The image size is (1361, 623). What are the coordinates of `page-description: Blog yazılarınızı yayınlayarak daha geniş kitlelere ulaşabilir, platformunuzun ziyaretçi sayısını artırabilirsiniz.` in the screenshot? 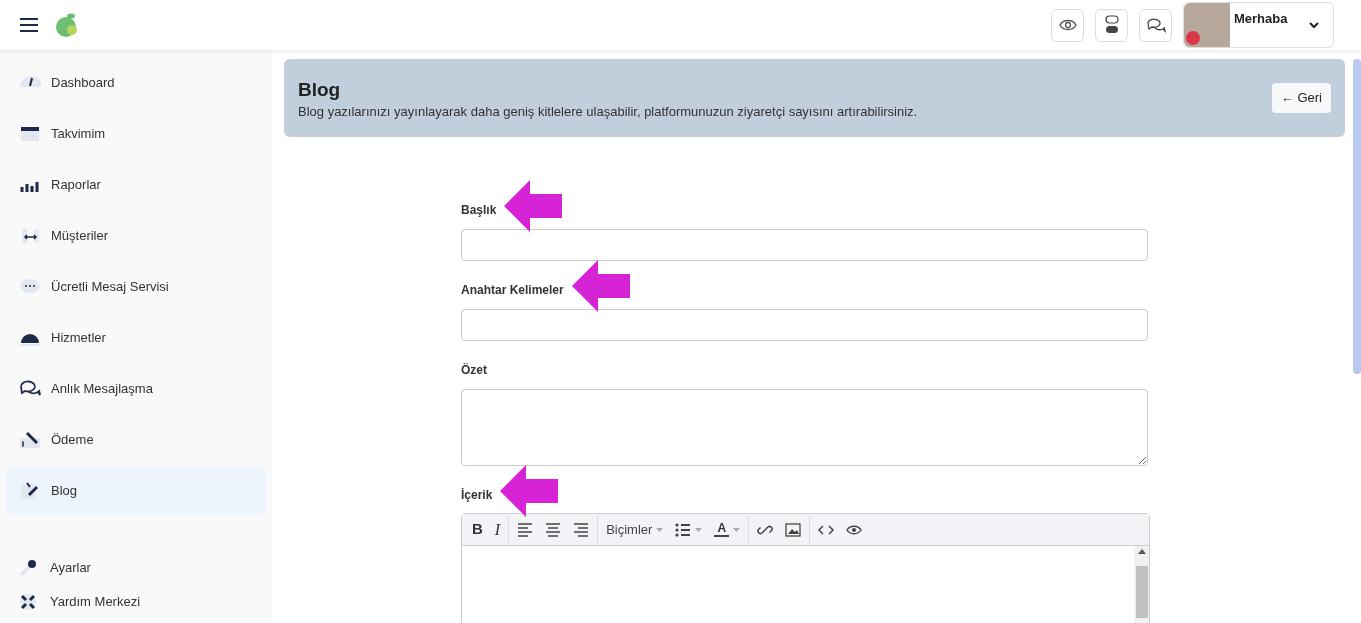 It's located at (608, 112).